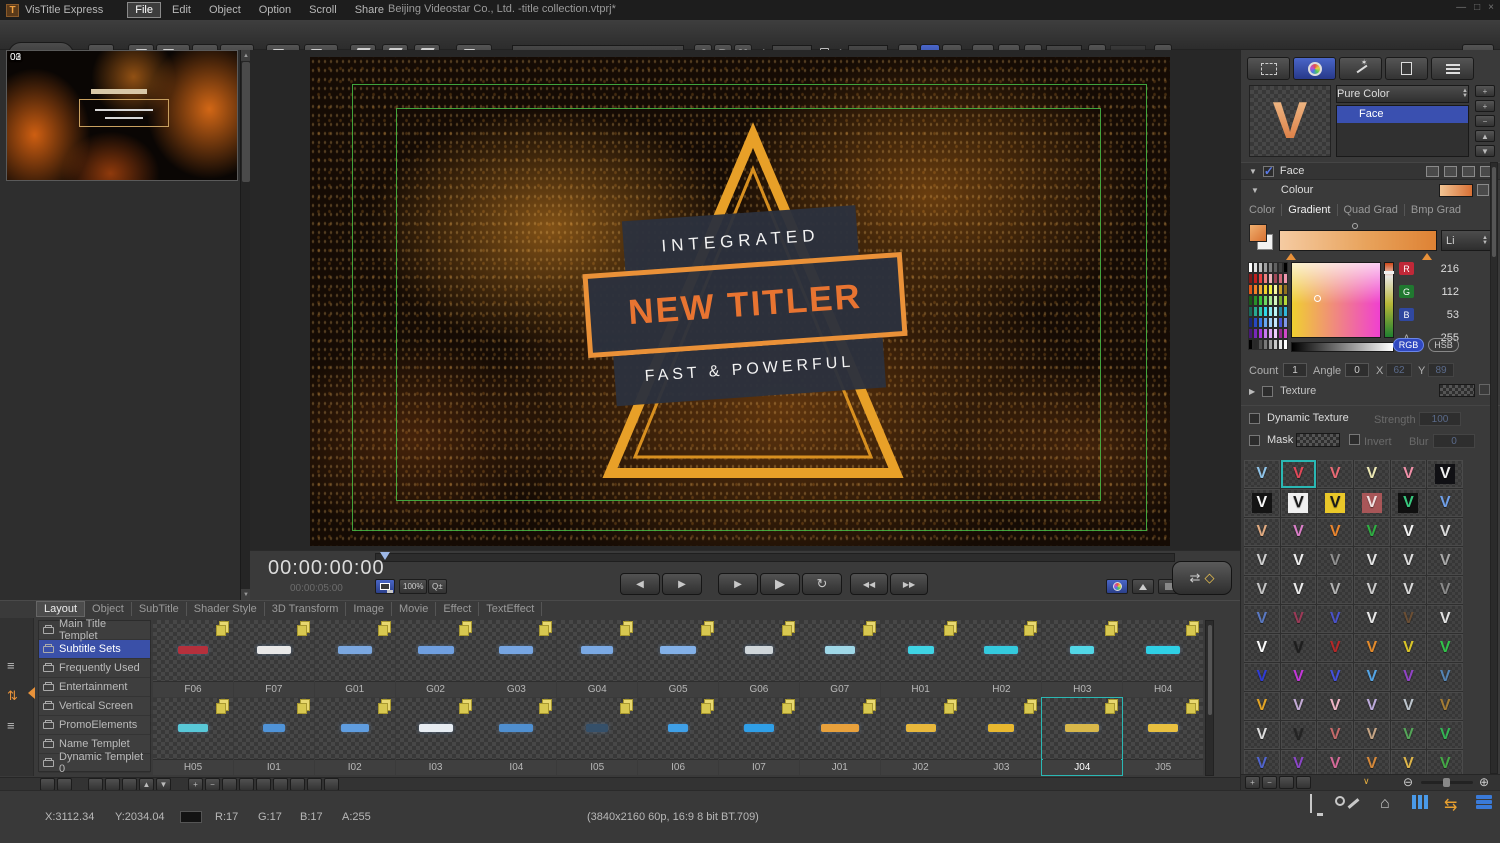 This screenshot has width=1500, height=843. Describe the element at coordinates (1452, 68) in the screenshot. I see `tab-layers` at that location.